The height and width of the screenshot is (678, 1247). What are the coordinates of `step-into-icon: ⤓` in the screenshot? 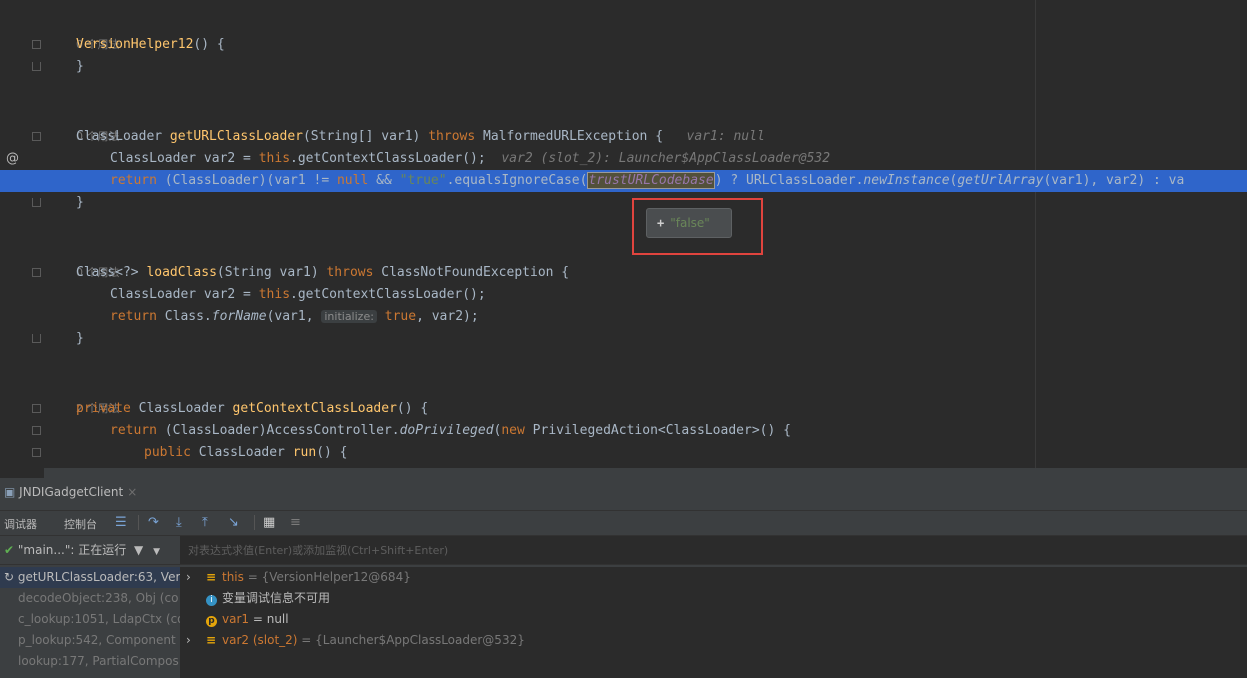 It's located at (179, 522).